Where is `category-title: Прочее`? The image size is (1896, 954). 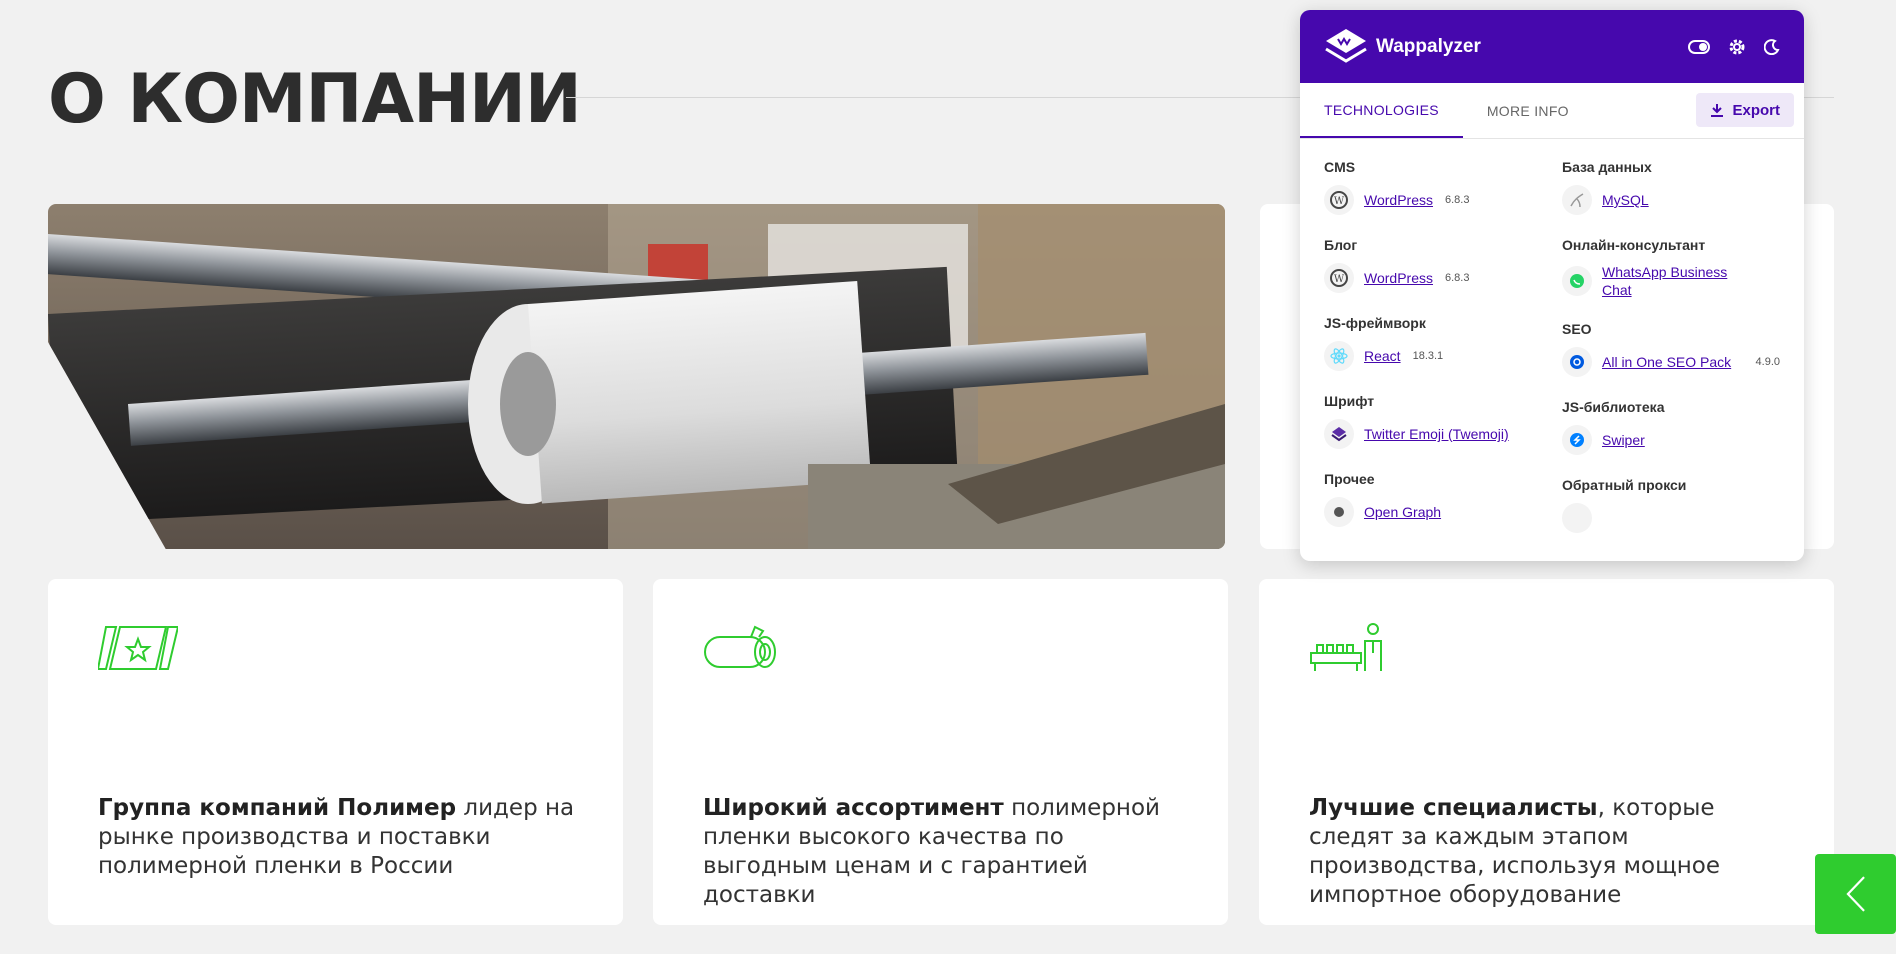 category-title: Прочее is located at coordinates (1349, 479).